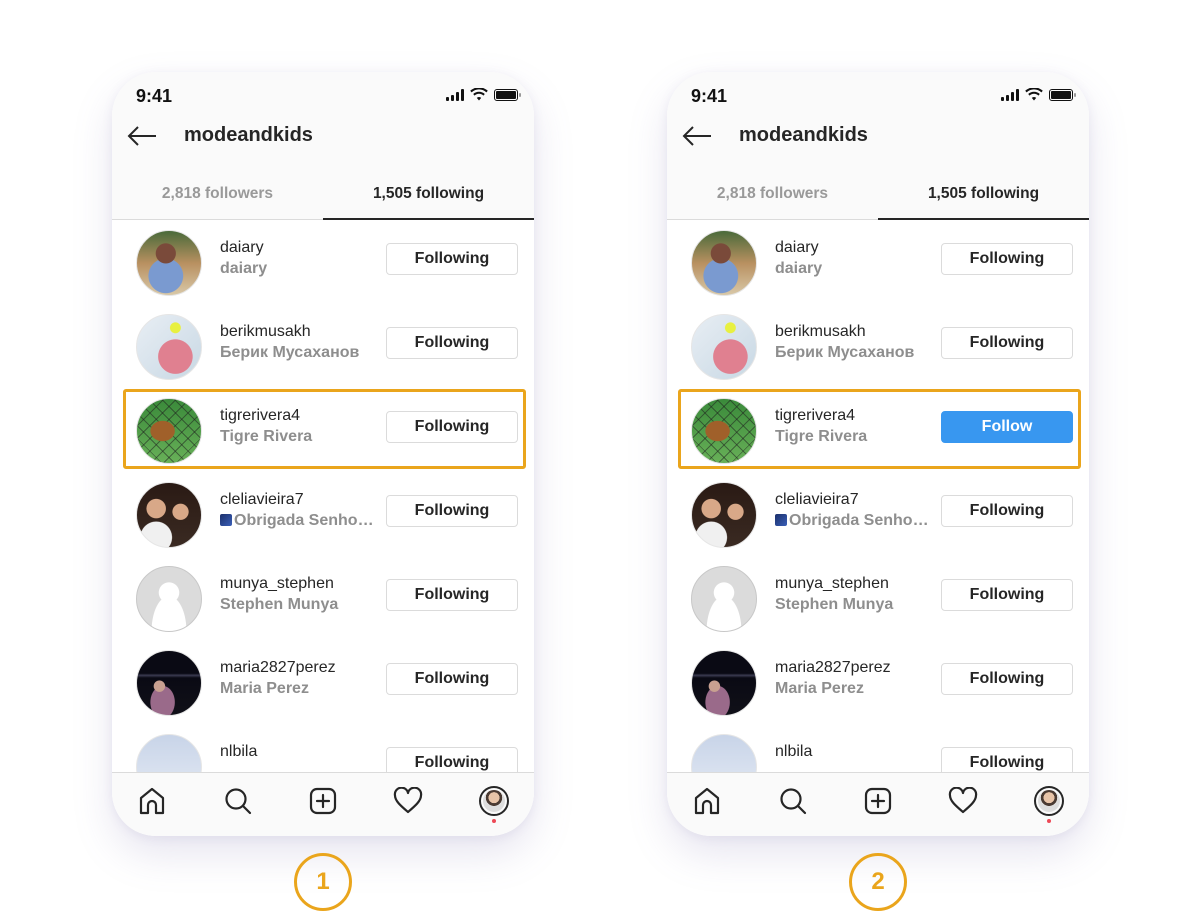  What do you see at coordinates (834, 604) in the screenshot?
I see `full-name: Stephen Munya` at bounding box center [834, 604].